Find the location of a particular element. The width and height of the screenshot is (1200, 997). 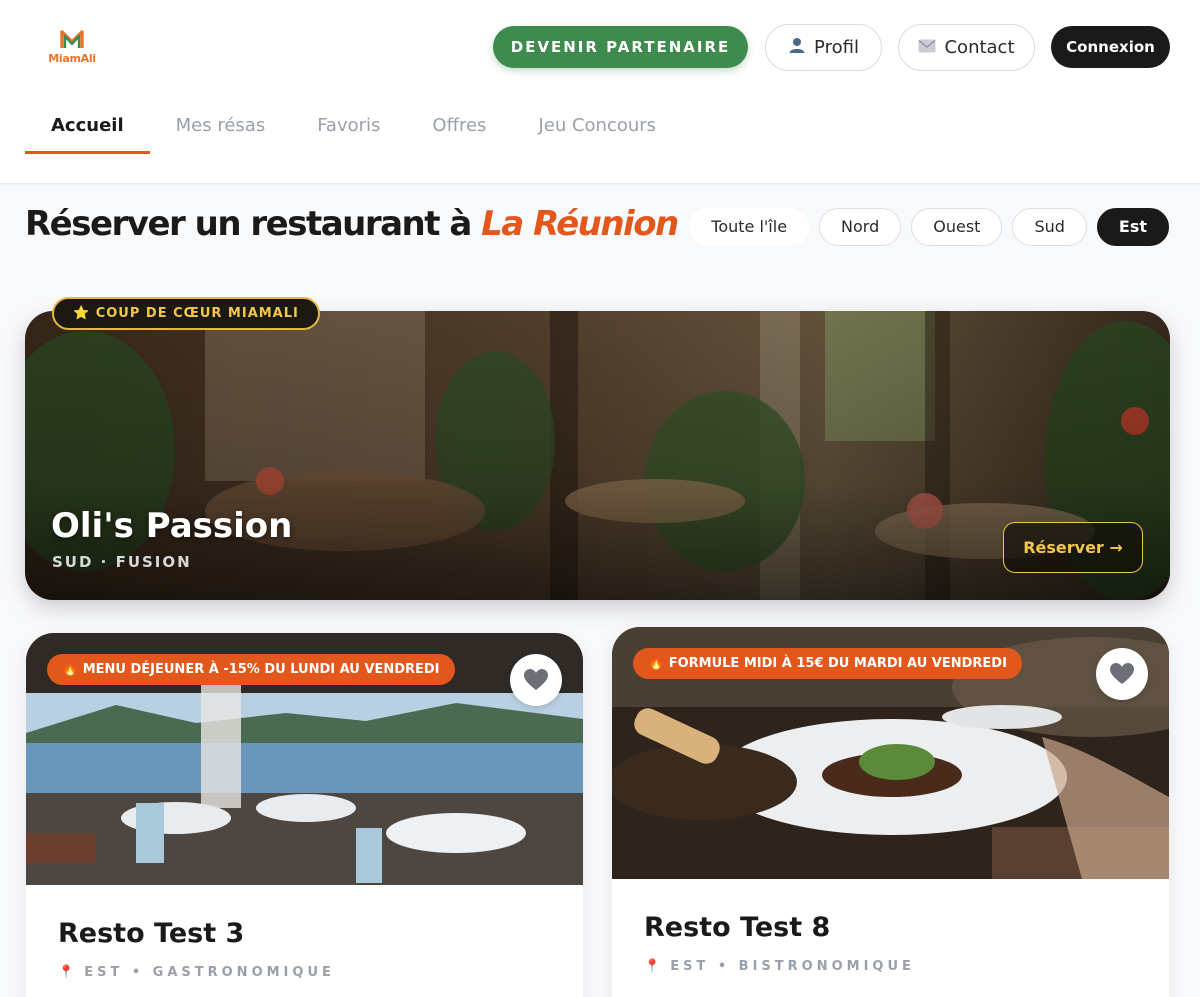

featured-restaurant-name: Oli's Passion is located at coordinates (172, 526).